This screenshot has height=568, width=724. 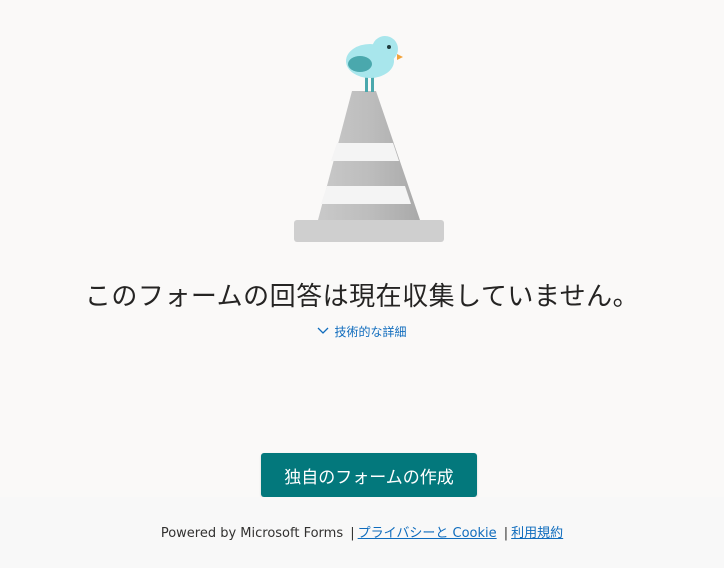 What do you see at coordinates (537, 533) in the screenshot?
I see `terms-of-use-link: 利用規約` at bounding box center [537, 533].